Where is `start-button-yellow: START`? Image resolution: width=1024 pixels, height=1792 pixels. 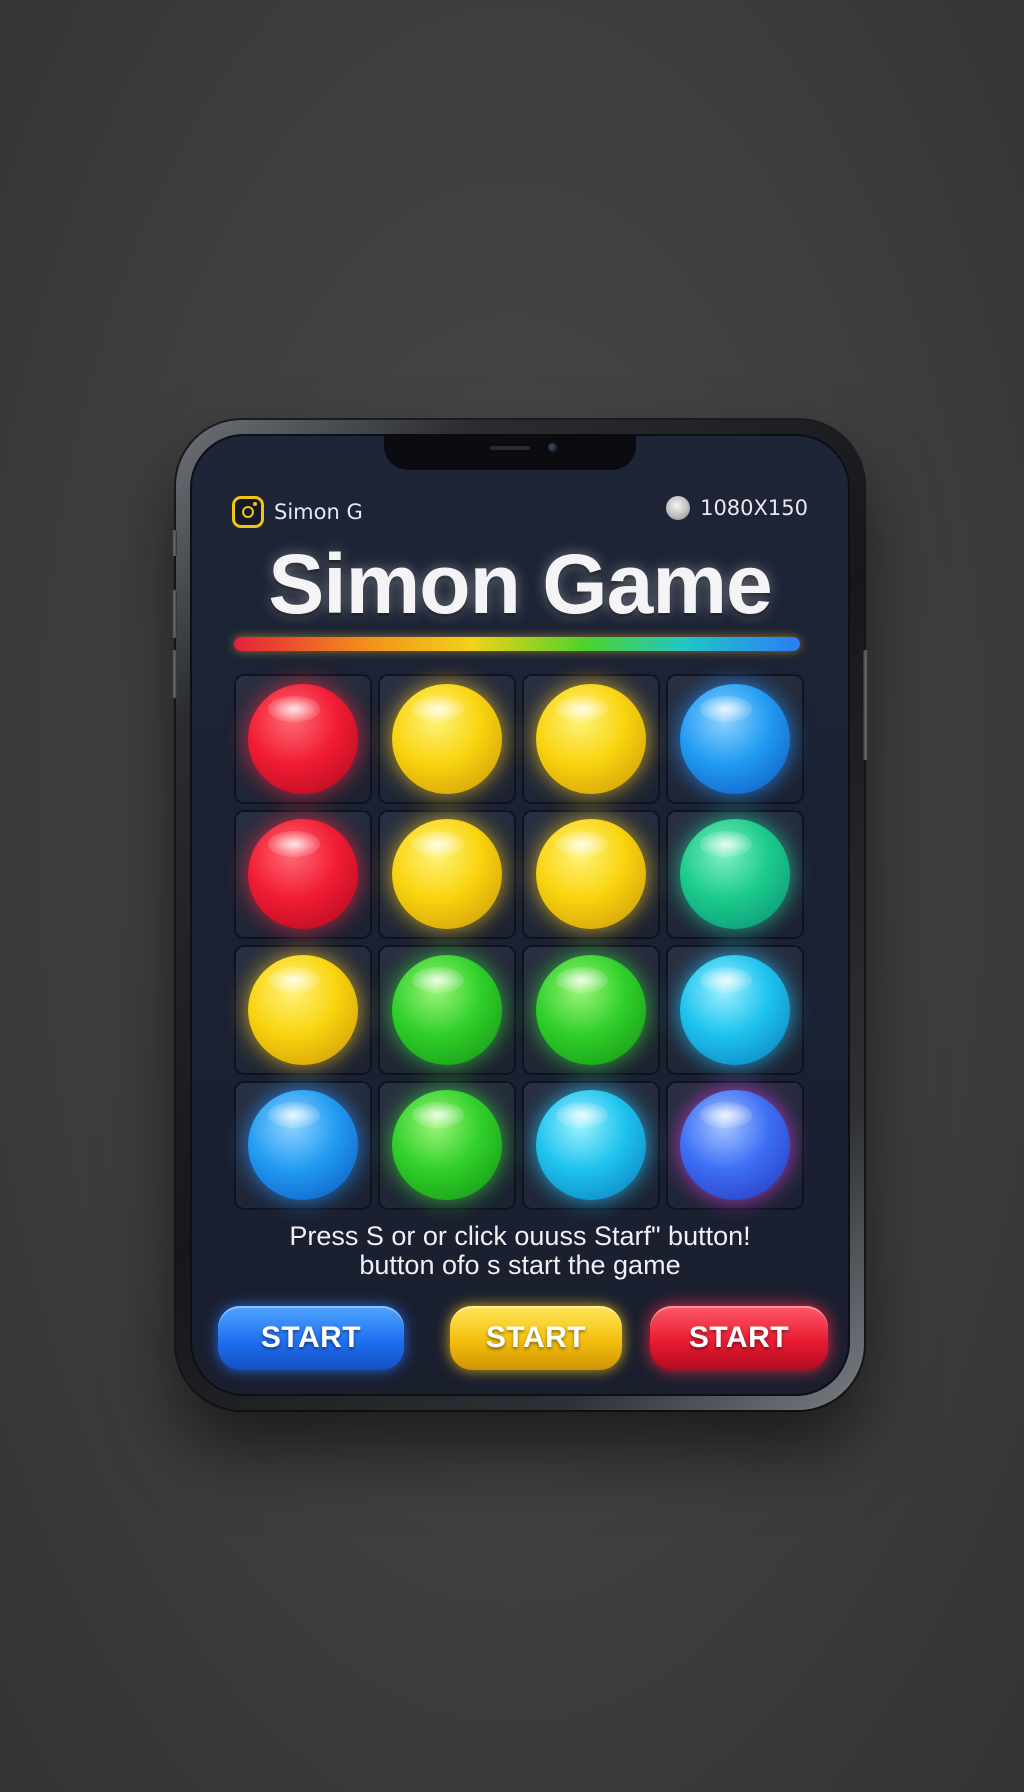 start-button-yellow: START is located at coordinates (536, 1338).